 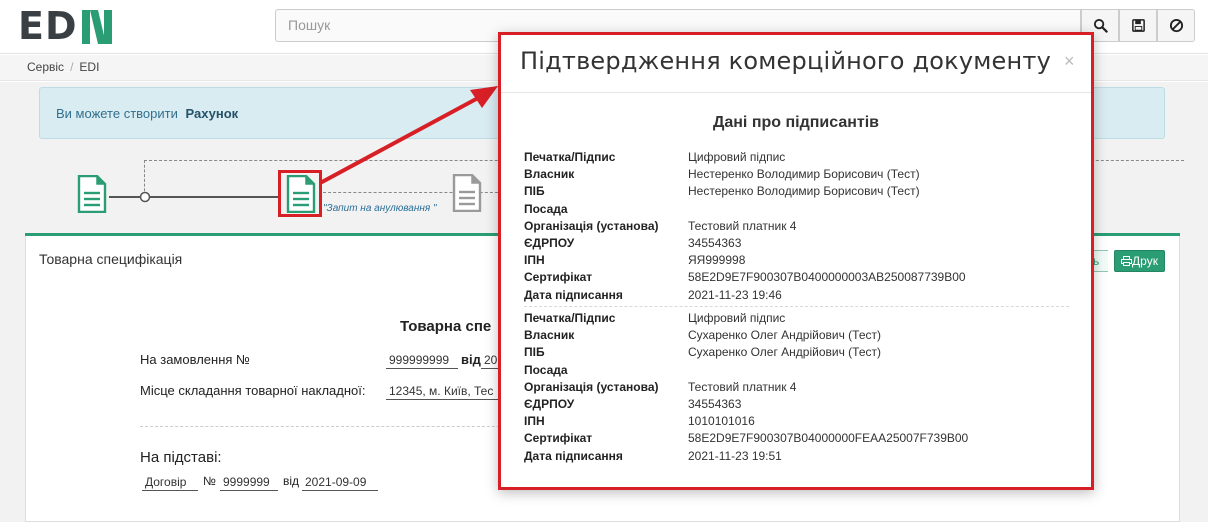 What do you see at coordinates (735, 455) in the screenshot?
I see `signer-field-value: 2021-11-23 19:51` at bounding box center [735, 455].